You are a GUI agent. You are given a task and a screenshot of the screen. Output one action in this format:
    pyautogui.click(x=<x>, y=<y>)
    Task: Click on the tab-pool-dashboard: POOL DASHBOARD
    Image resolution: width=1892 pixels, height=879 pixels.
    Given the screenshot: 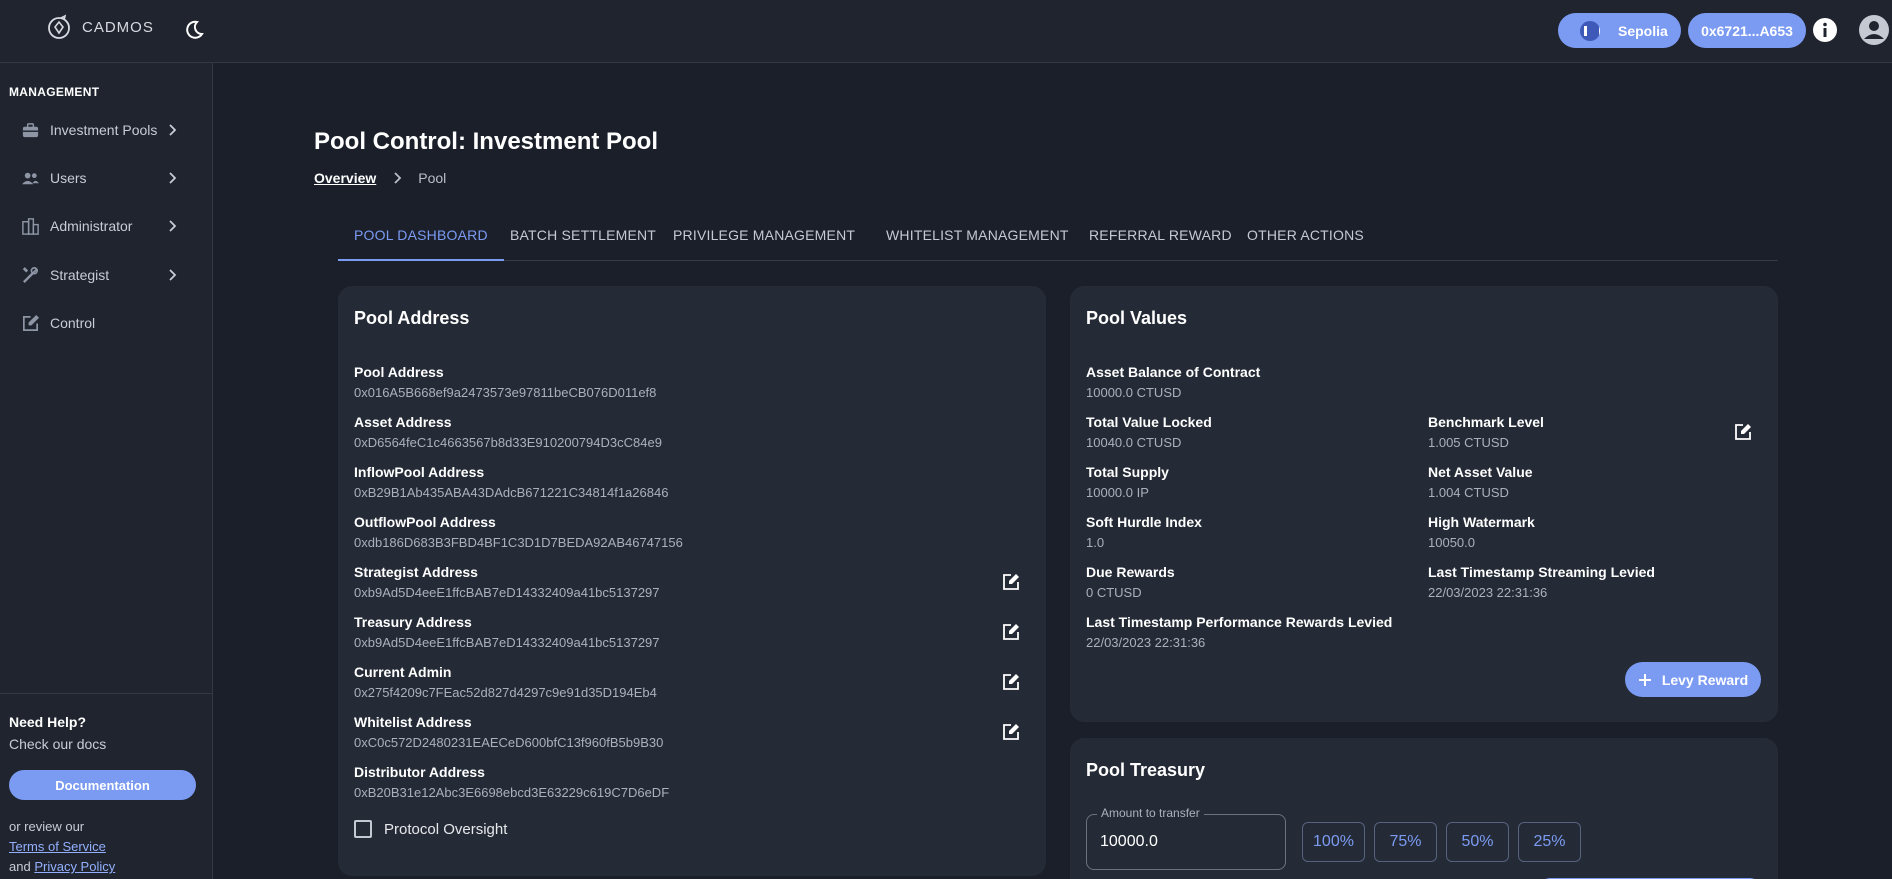 What is the action you would take?
    pyautogui.click(x=421, y=240)
    